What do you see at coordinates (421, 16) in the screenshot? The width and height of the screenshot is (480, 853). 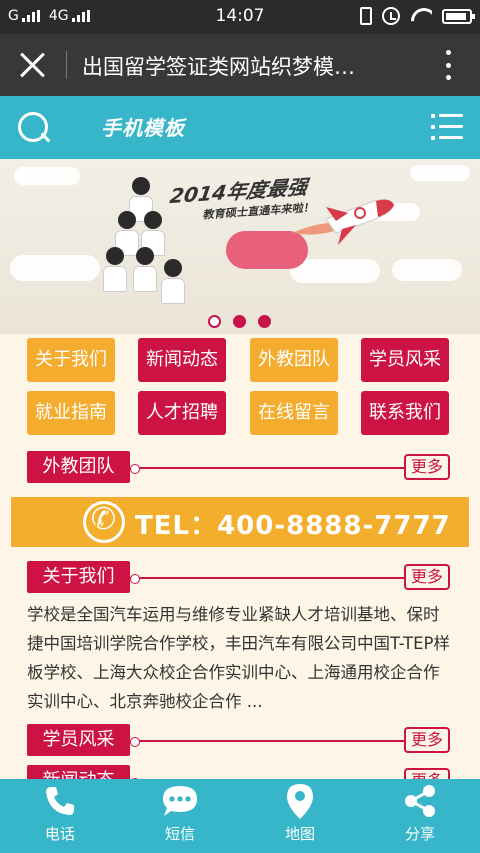 I see `wifi-icon` at bounding box center [421, 16].